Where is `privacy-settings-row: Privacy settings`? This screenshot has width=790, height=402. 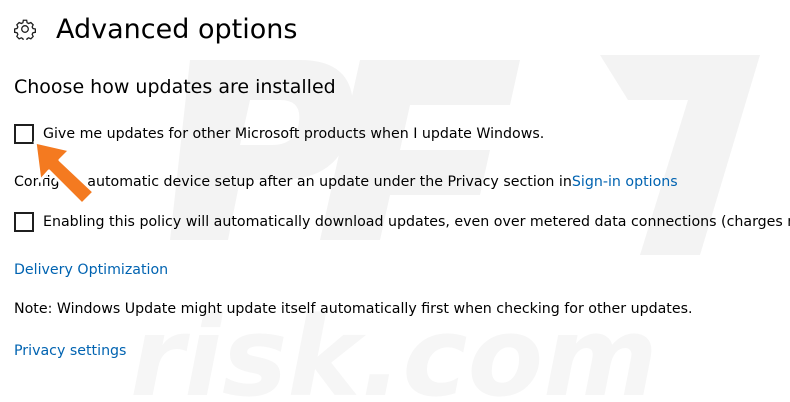 privacy-settings-row: Privacy settings is located at coordinates (70, 351).